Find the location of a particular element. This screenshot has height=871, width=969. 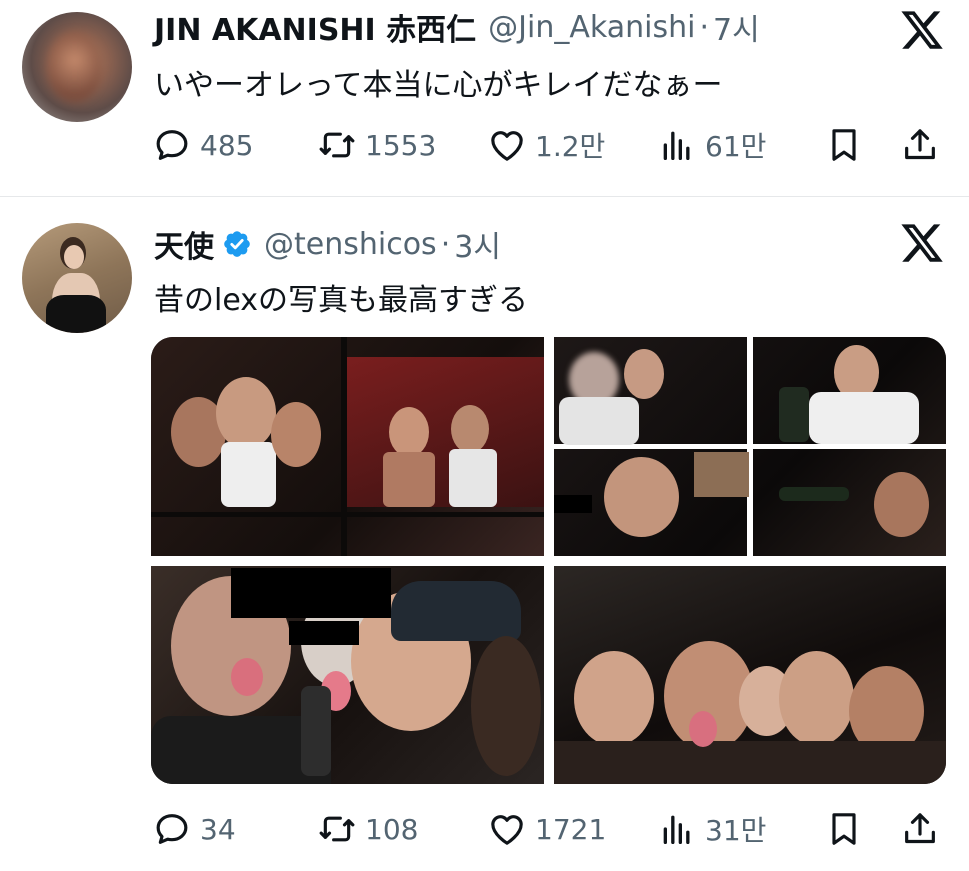

author-handle: @Jin_Akanishi is located at coordinates (591, 27).